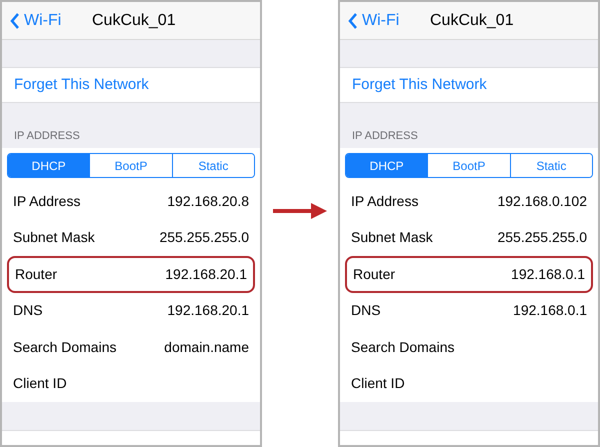 The image size is (600, 447). What do you see at coordinates (206, 347) in the screenshot?
I see `row-value: domain.name` at bounding box center [206, 347].